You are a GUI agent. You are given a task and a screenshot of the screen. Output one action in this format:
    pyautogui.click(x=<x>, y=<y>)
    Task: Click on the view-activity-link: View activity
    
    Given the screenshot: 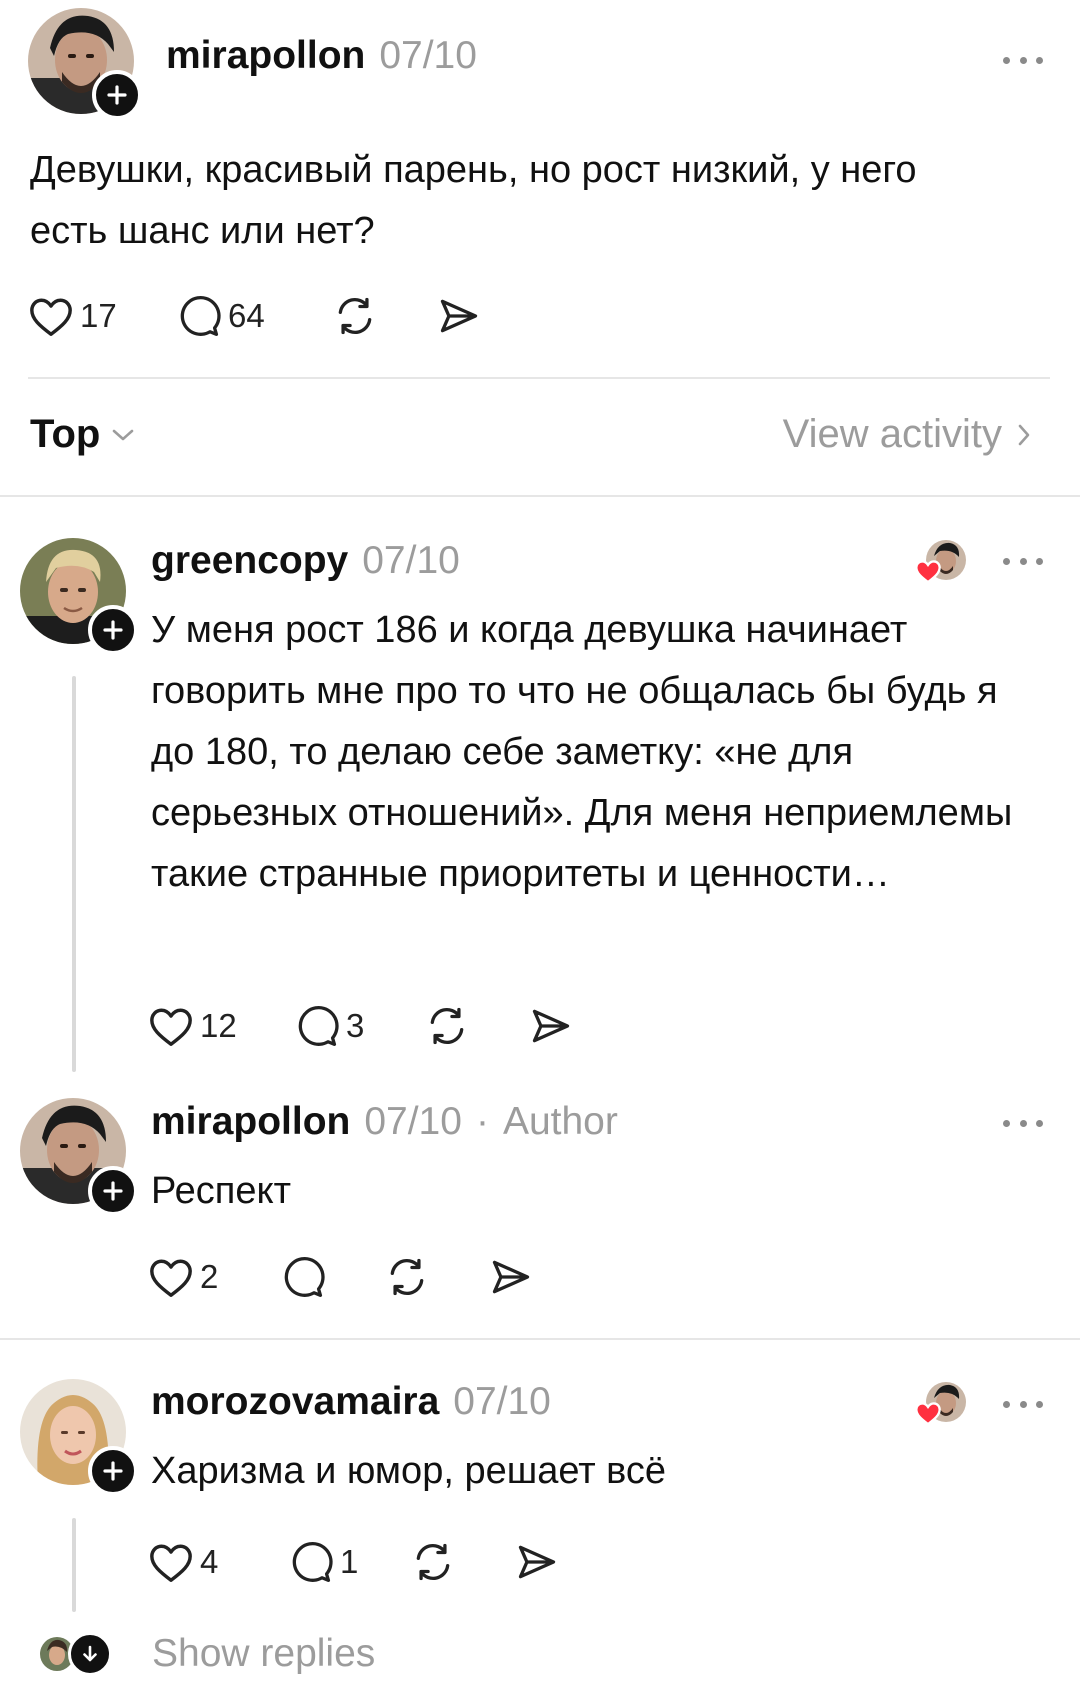 What is the action you would take?
    pyautogui.click(x=907, y=434)
    